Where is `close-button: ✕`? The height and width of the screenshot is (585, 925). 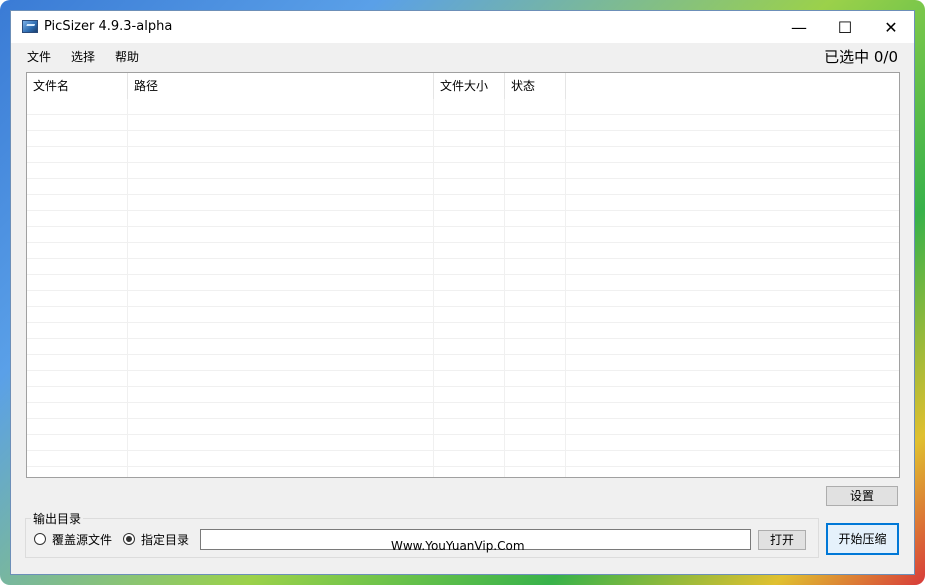 close-button: ✕ is located at coordinates (891, 27).